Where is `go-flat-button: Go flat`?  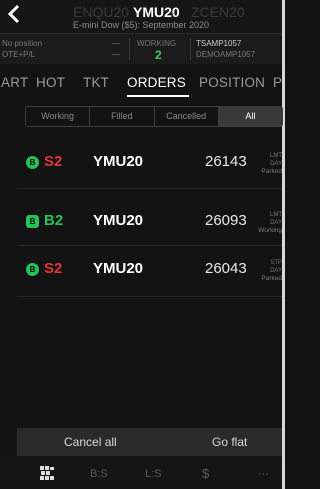
go-flat-button: Go flat is located at coordinates (229, 442).